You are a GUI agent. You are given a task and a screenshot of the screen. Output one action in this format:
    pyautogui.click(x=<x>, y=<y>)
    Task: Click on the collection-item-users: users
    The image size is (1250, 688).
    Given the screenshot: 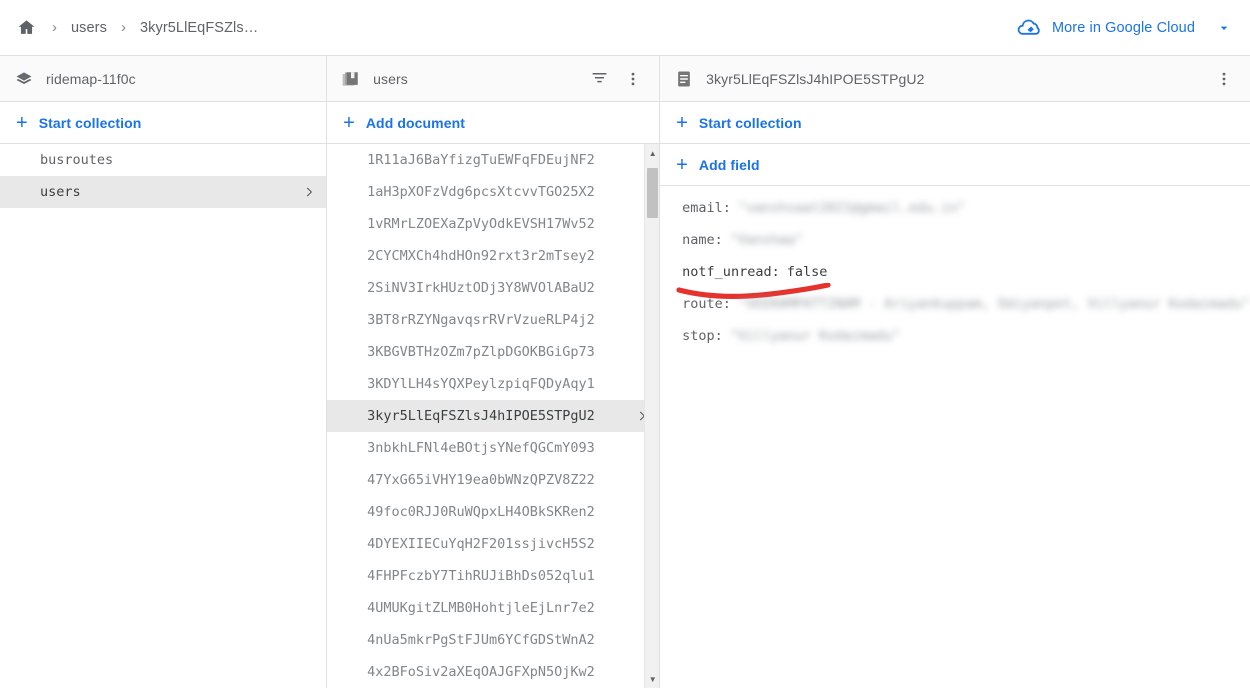 What is the action you would take?
    pyautogui.click(x=163, y=192)
    